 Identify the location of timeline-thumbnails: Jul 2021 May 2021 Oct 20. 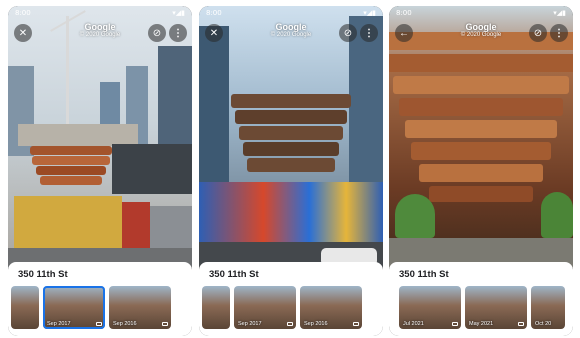
(482, 307).